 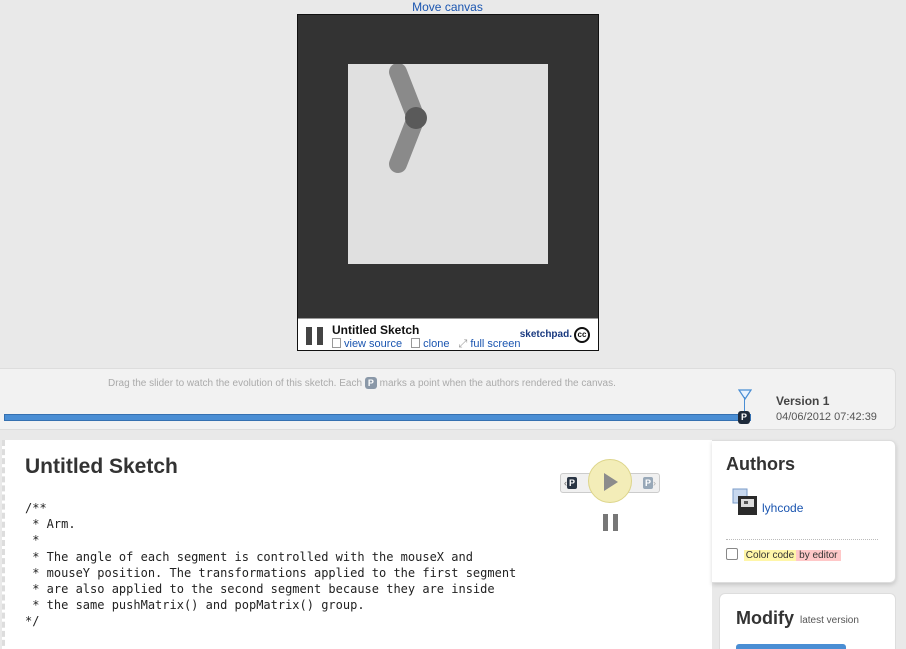 I want to click on author-link: lyhcode, so click(x=782, y=508).